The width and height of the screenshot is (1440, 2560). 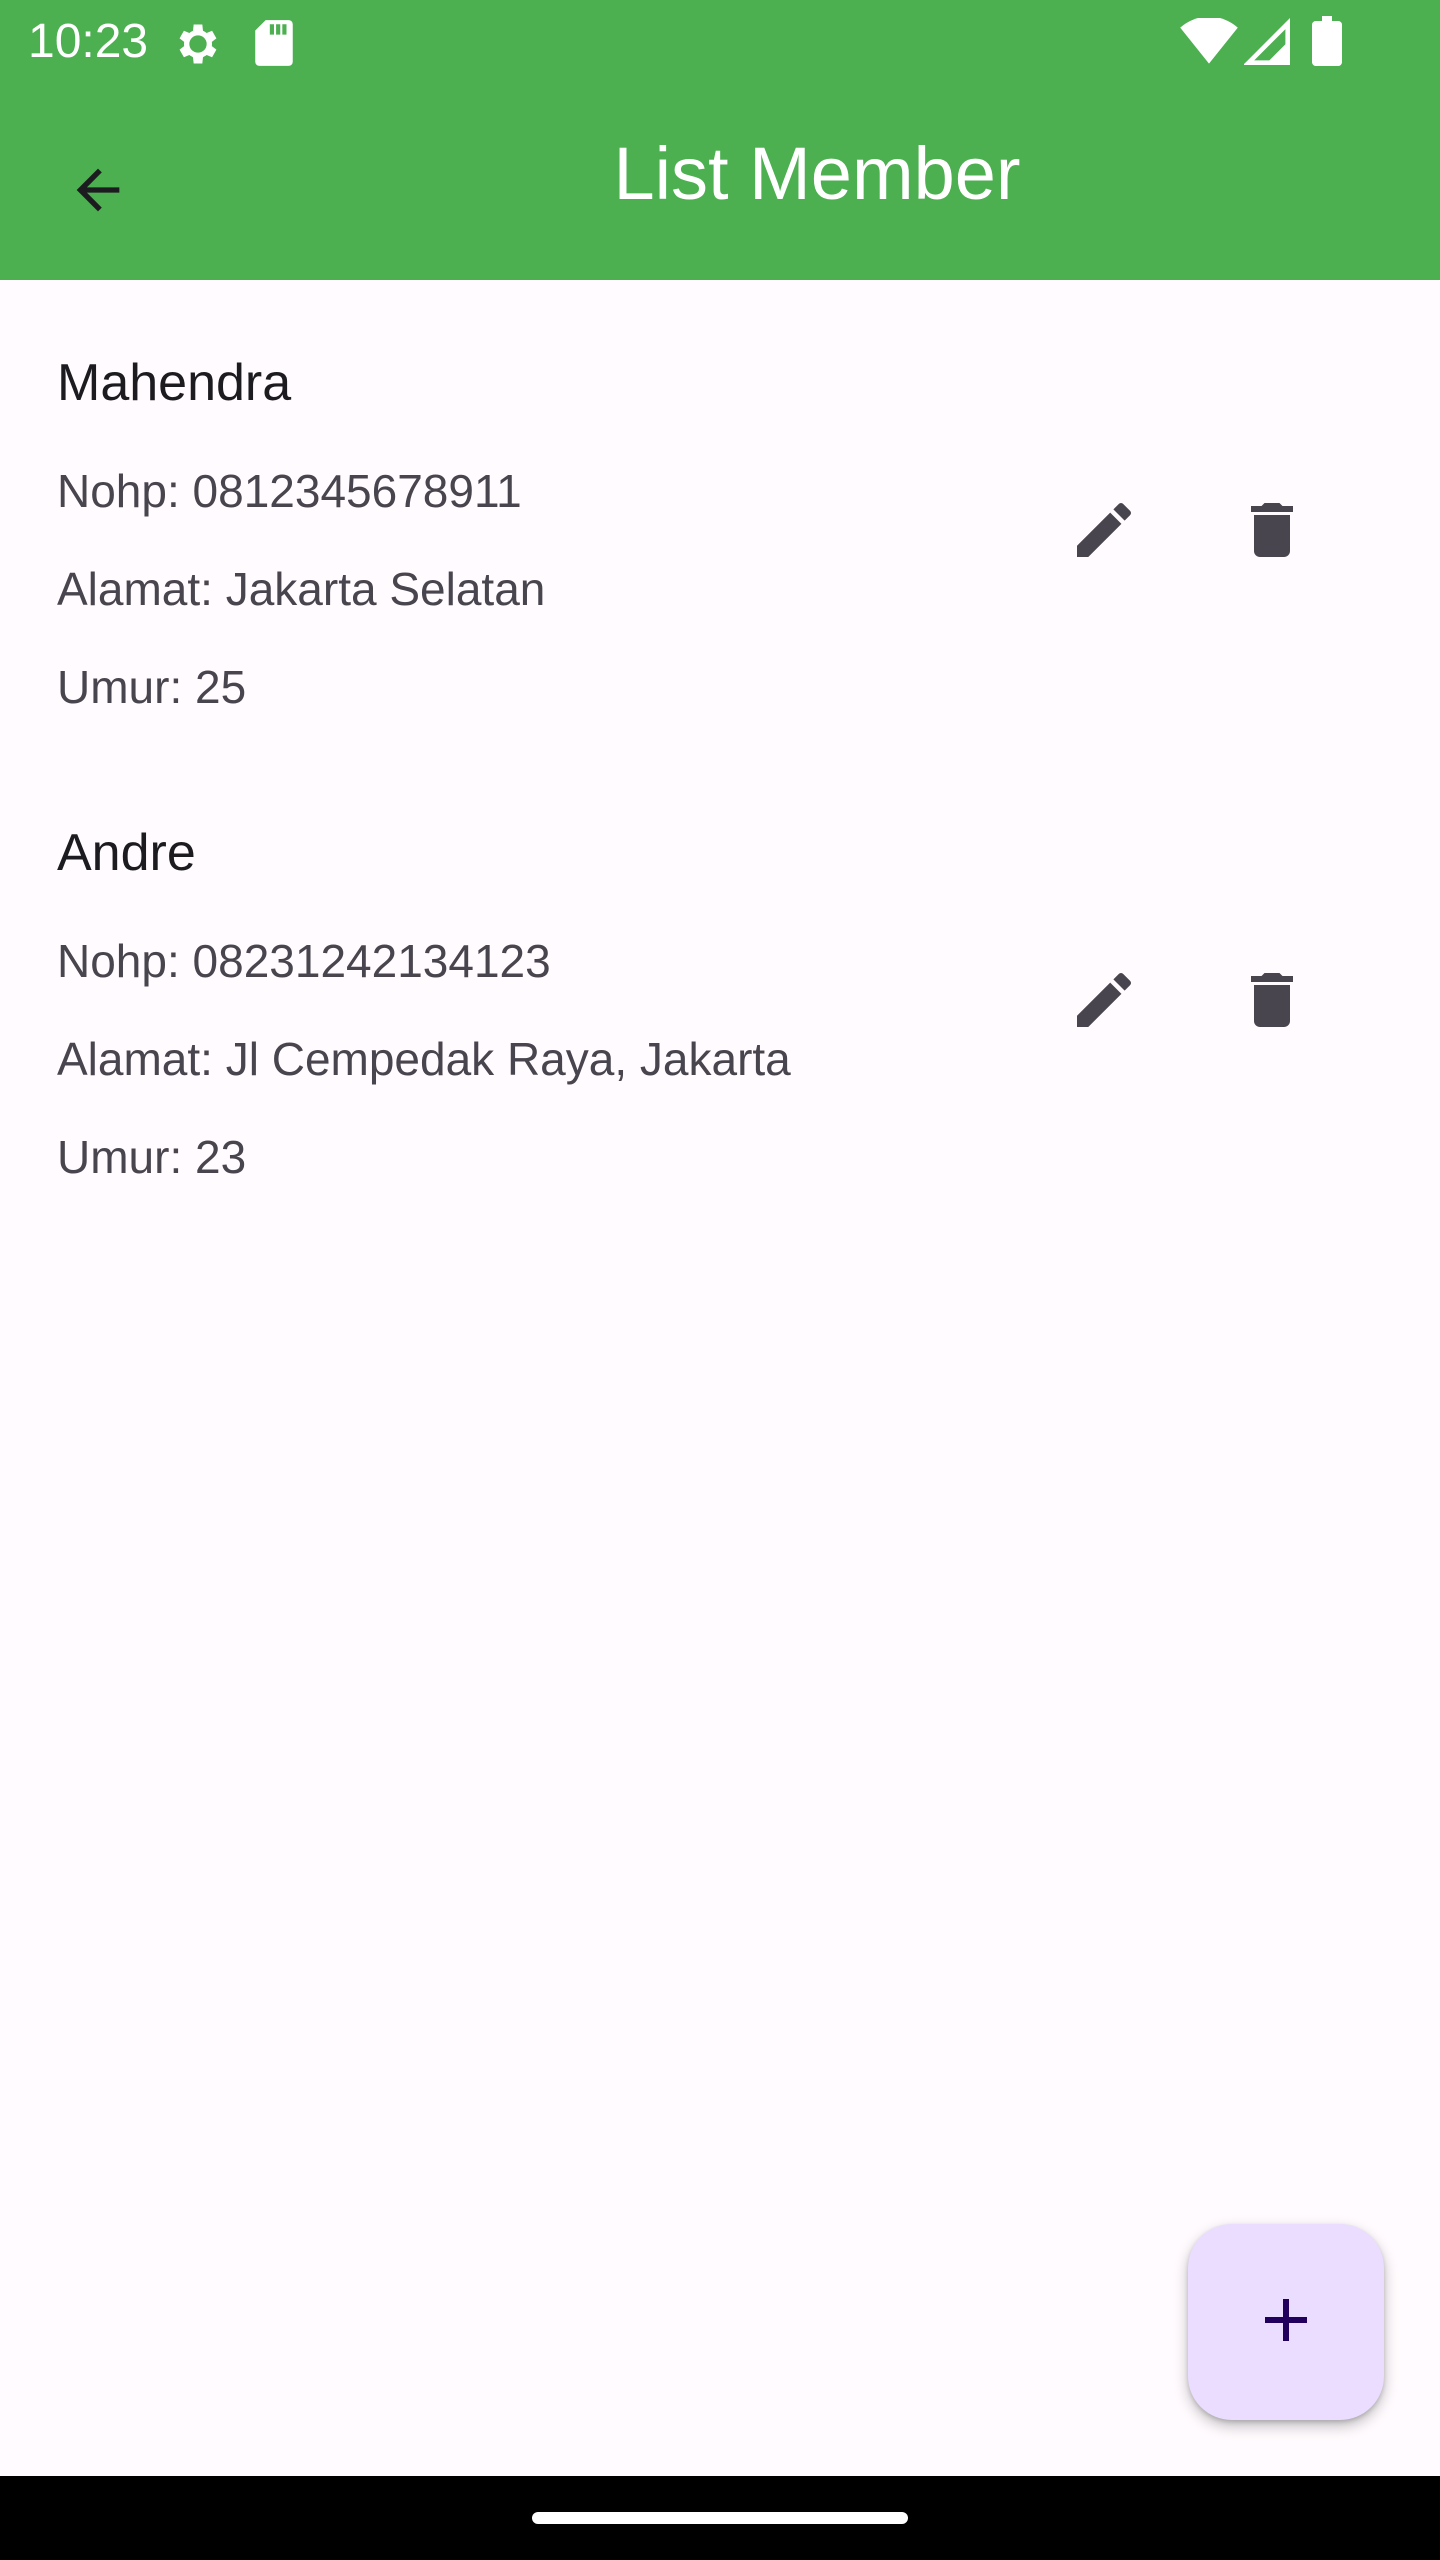 What do you see at coordinates (274, 45) in the screenshot?
I see `sd-card-icon` at bounding box center [274, 45].